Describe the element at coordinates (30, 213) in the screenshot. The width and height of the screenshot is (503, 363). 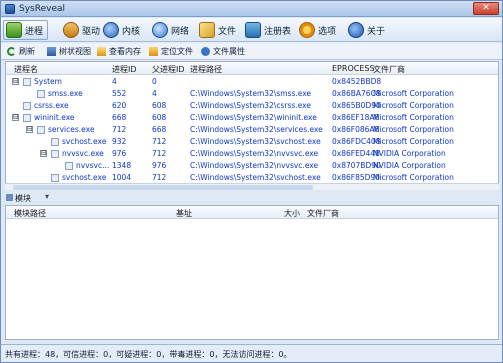
I see `column-header-module-path: 模块路径` at that location.